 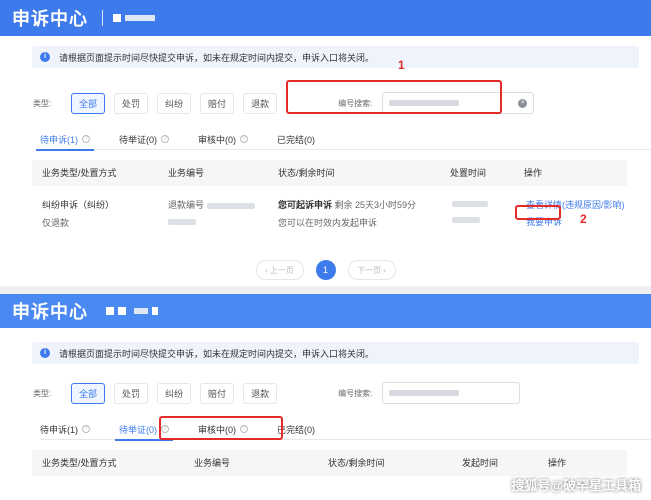 I want to click on search-label: 编号搜索:, so click(x=355, y=393).